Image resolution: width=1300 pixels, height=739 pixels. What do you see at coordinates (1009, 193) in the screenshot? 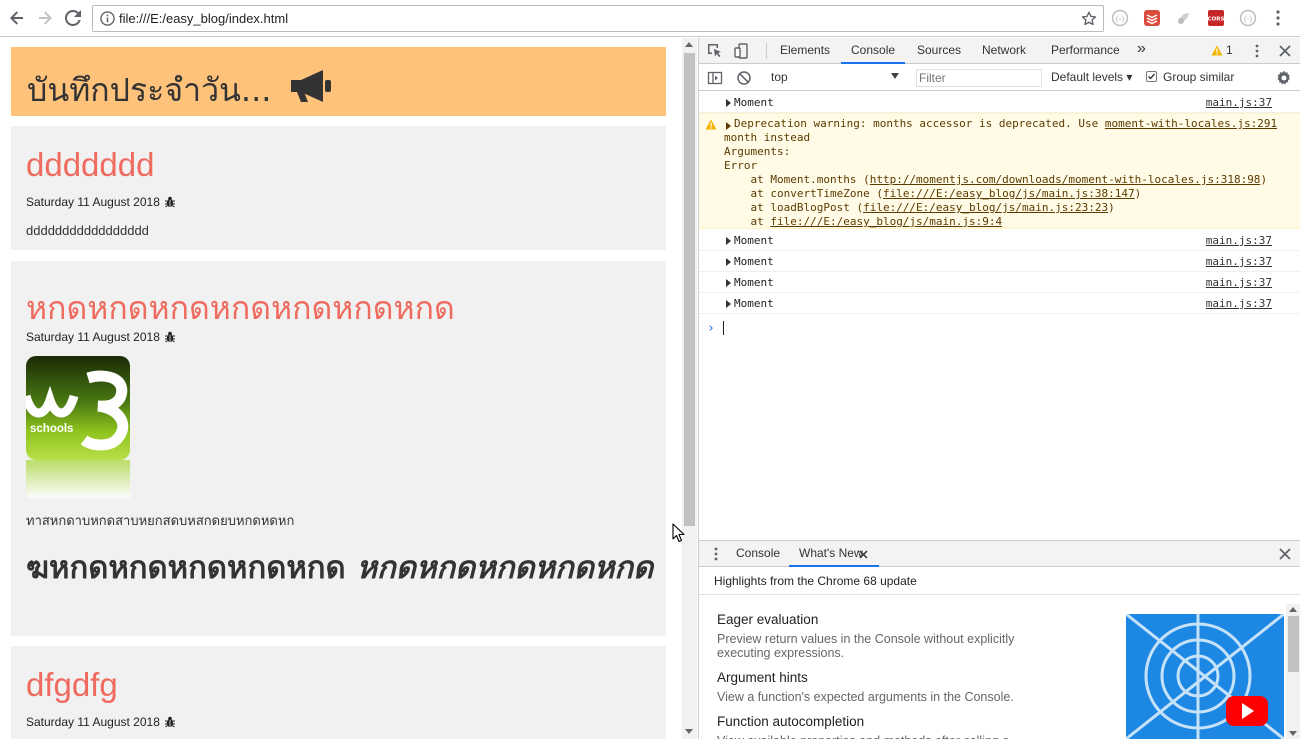
I see `stack-link: file:///E:/easy_blog/js/main.js:38:147` at bounding box center [1009, 193].